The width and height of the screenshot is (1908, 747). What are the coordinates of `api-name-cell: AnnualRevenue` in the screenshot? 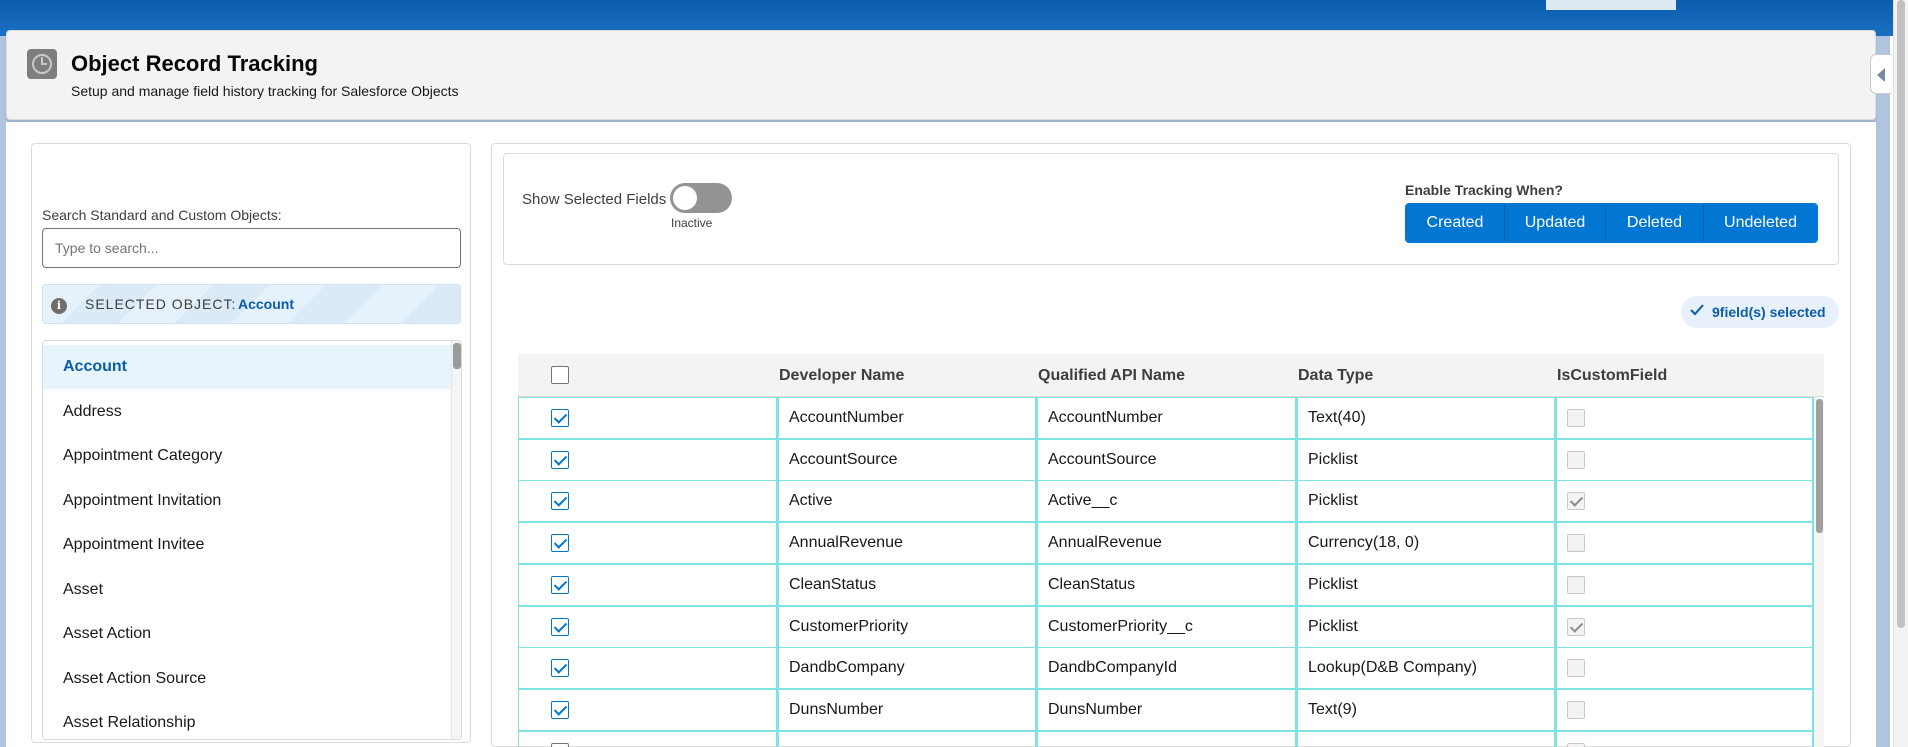 It's located at (1167, 543).